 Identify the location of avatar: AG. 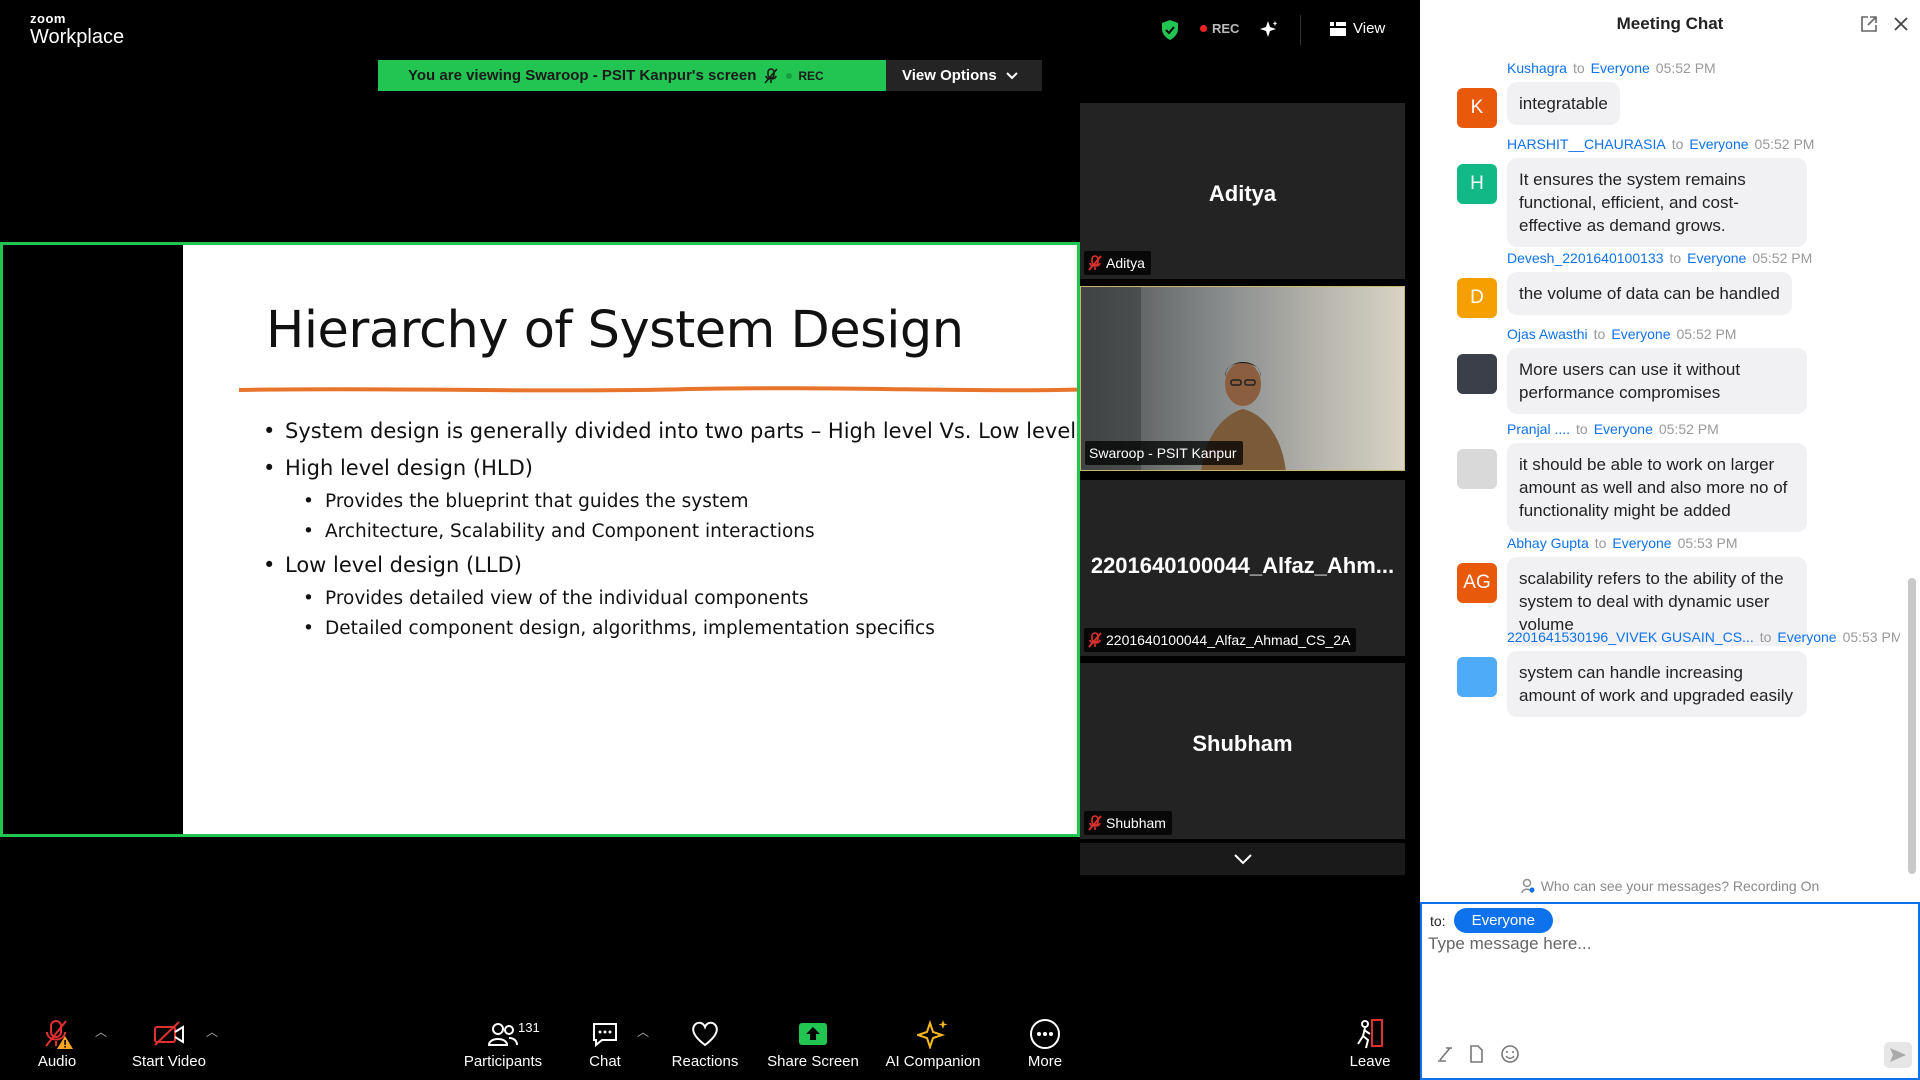
(1477, 583).